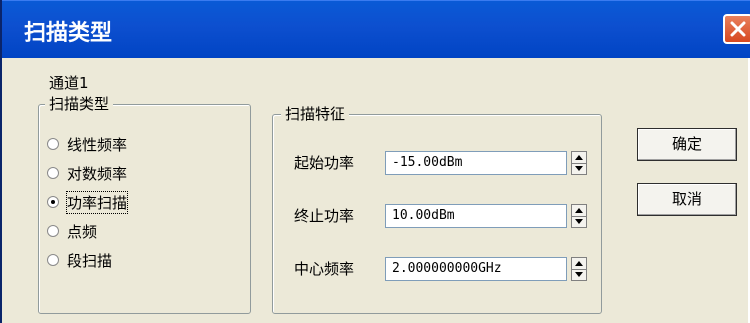  What do you see at coordinates (90, 261) in the screenshot?
I see `radio-label: 段扫描` at bounding box center [90, 261].